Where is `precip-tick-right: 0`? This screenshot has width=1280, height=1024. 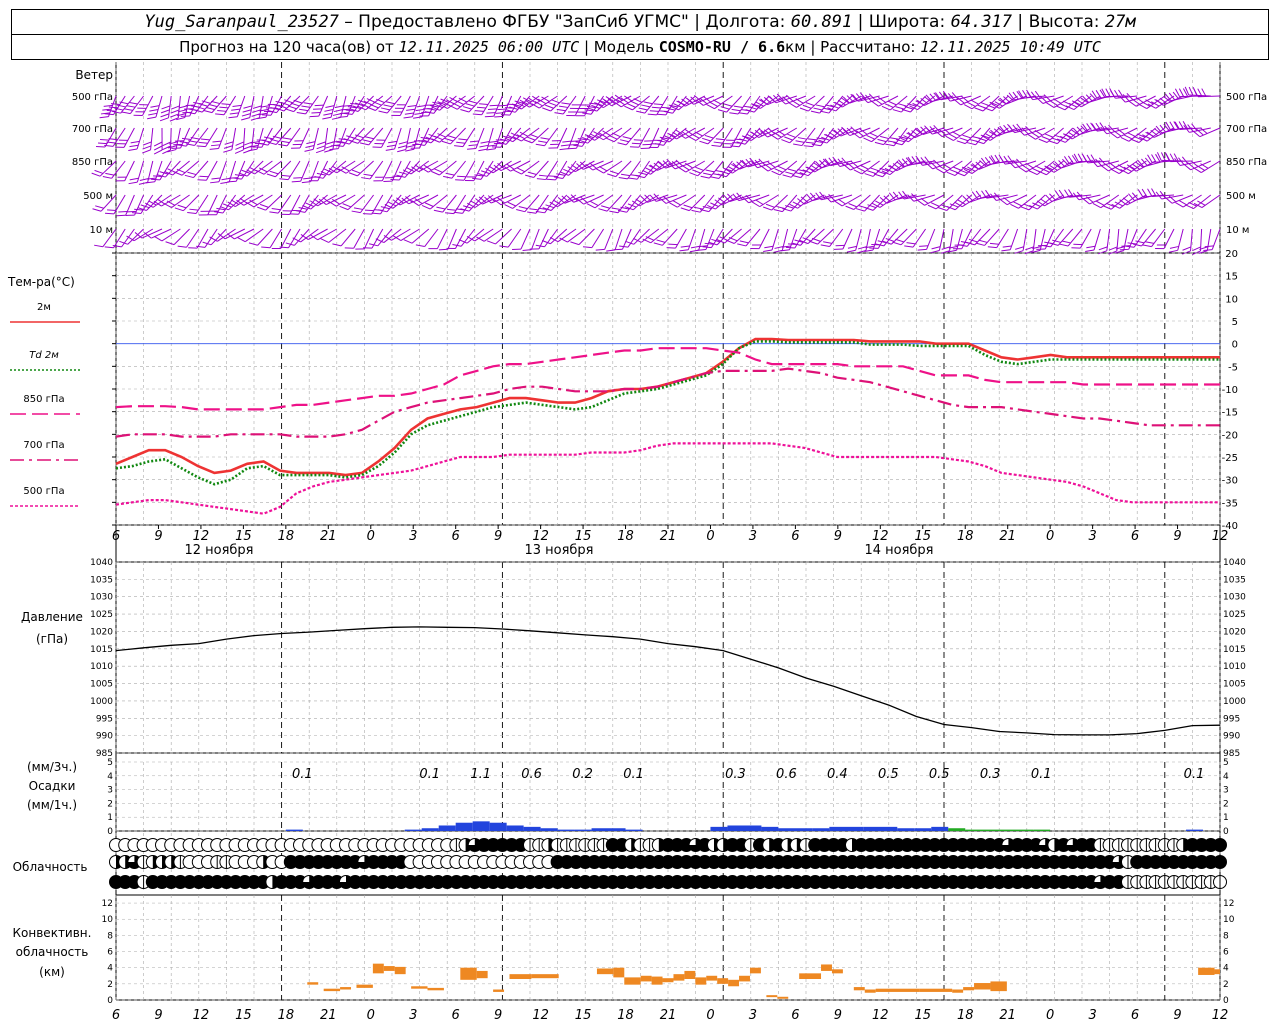 precip-tick-right: 0 is located at coordinates (1226, 832).